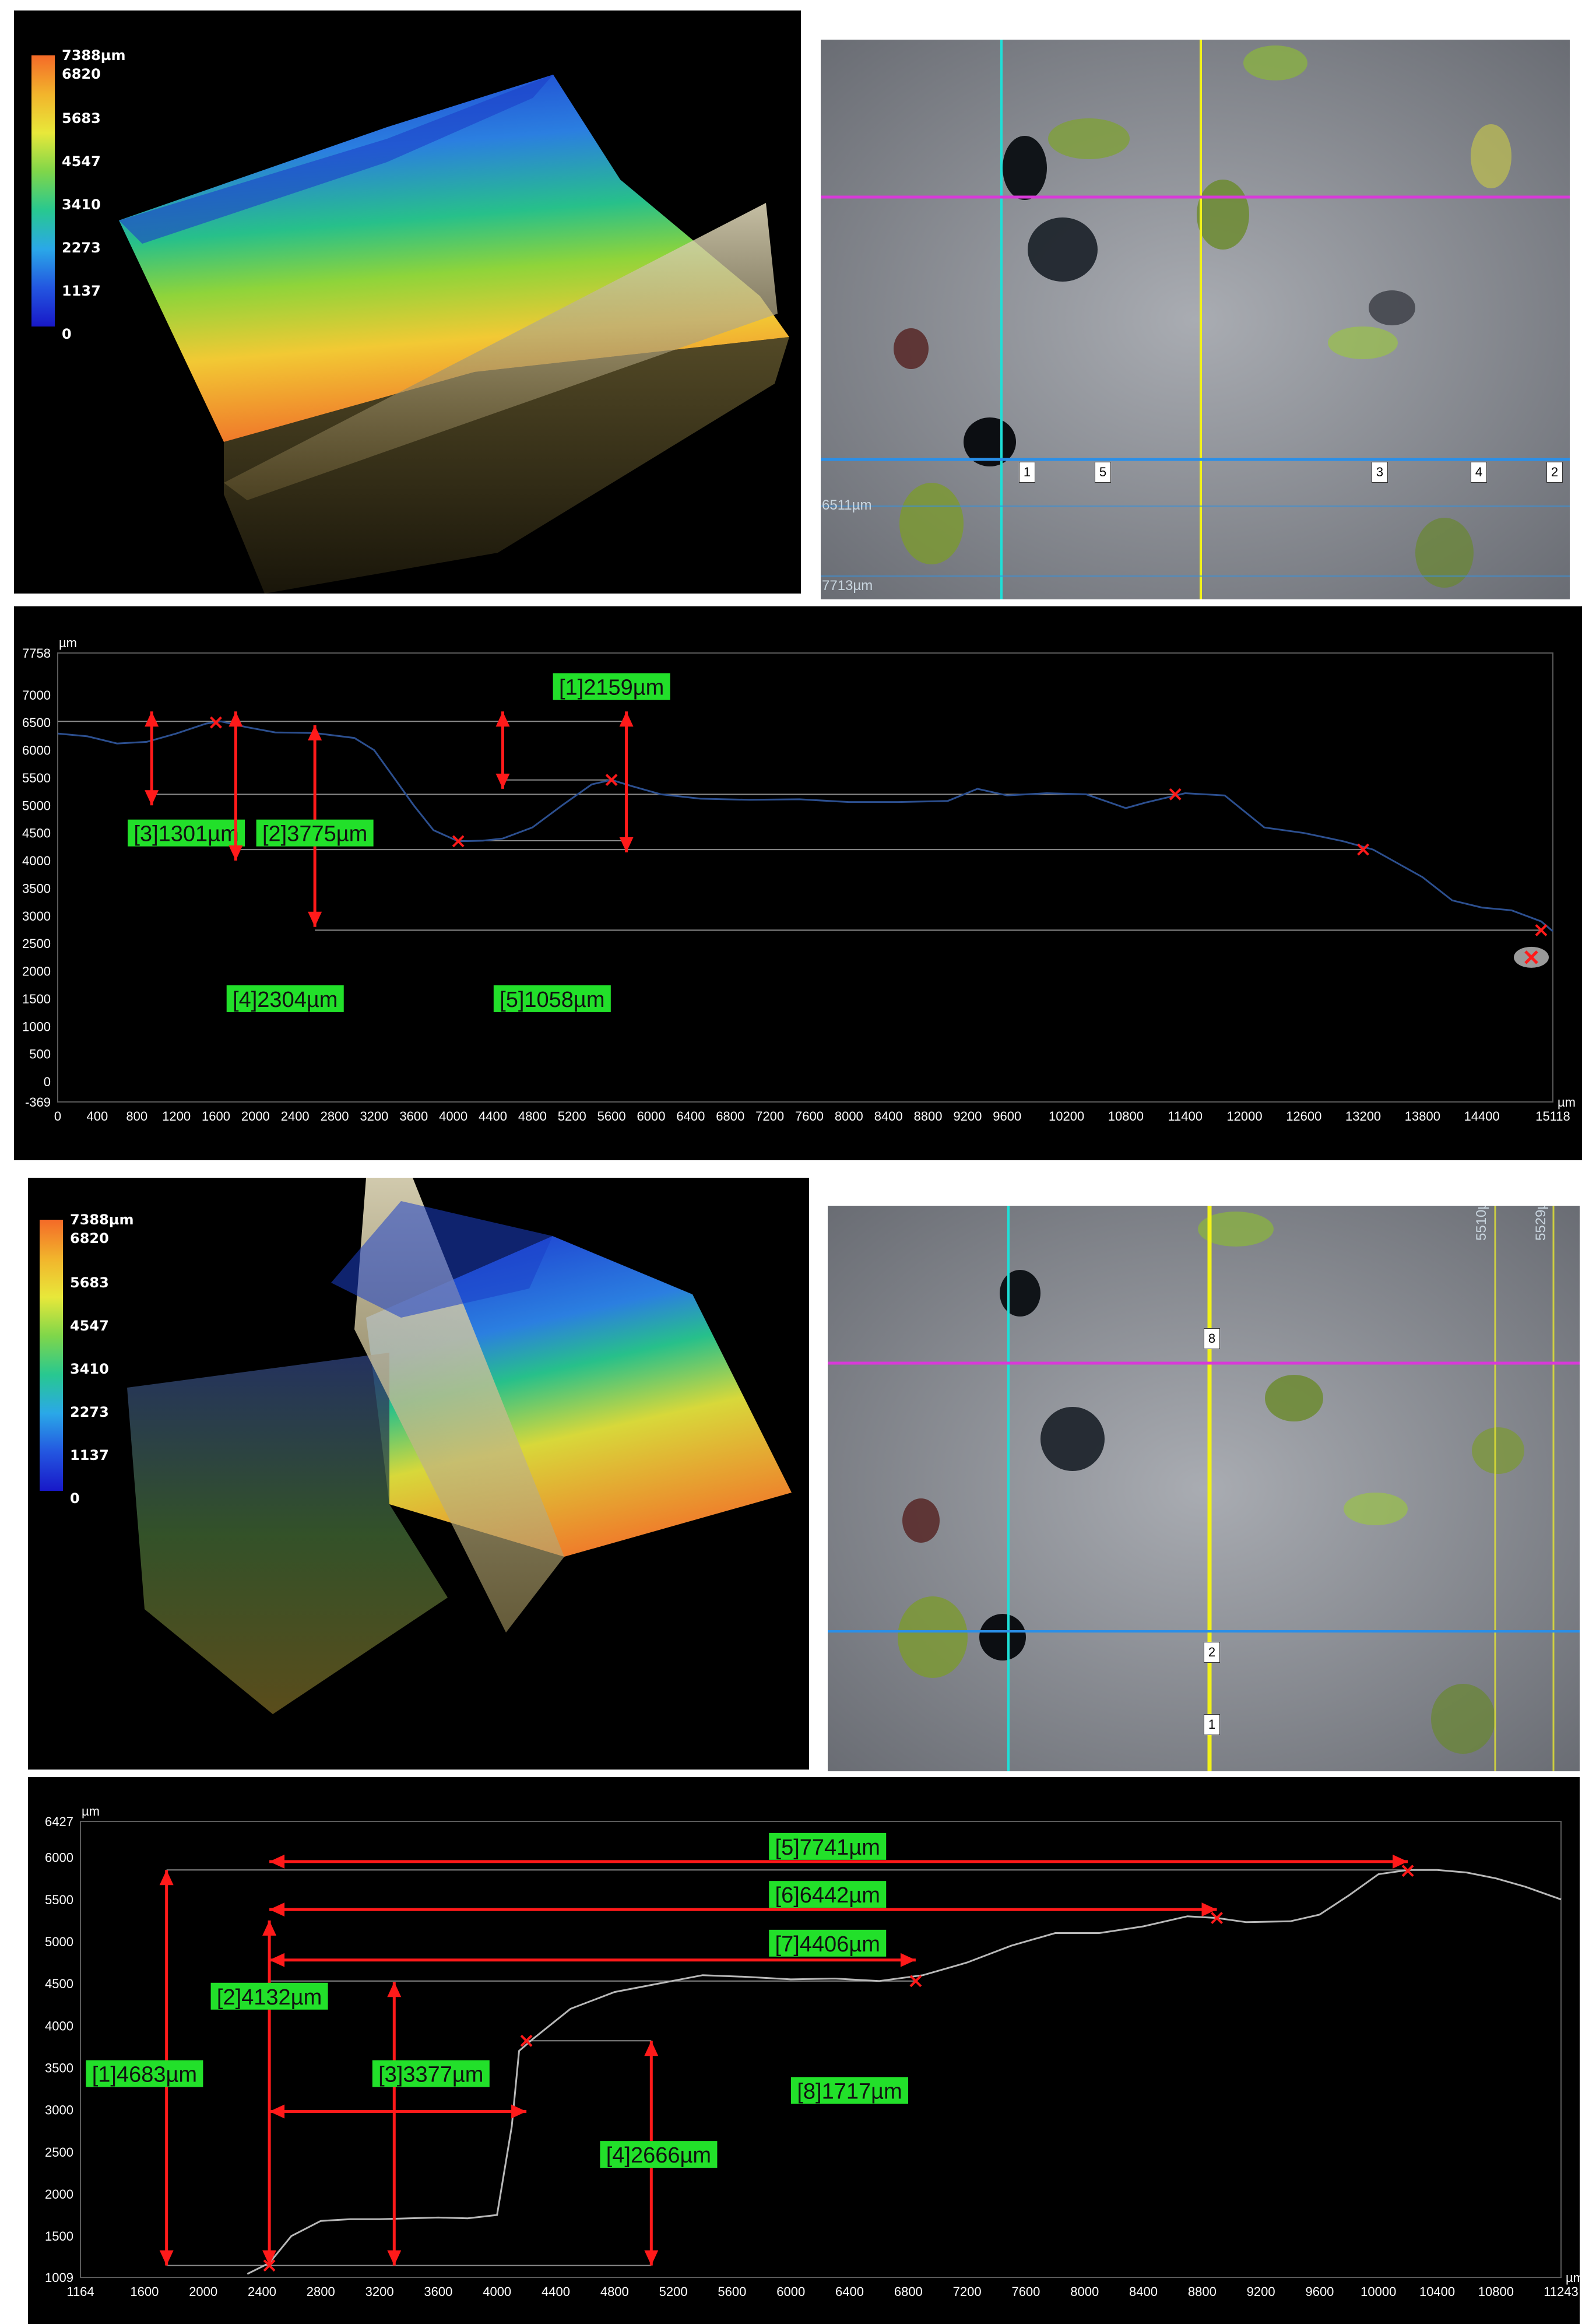 This screenshot has width=1596, height=2324. I want to click on top-3d-height-view: 7388µm 6820 5683 4547 3410 2273 1137 0, so click(408, 302).